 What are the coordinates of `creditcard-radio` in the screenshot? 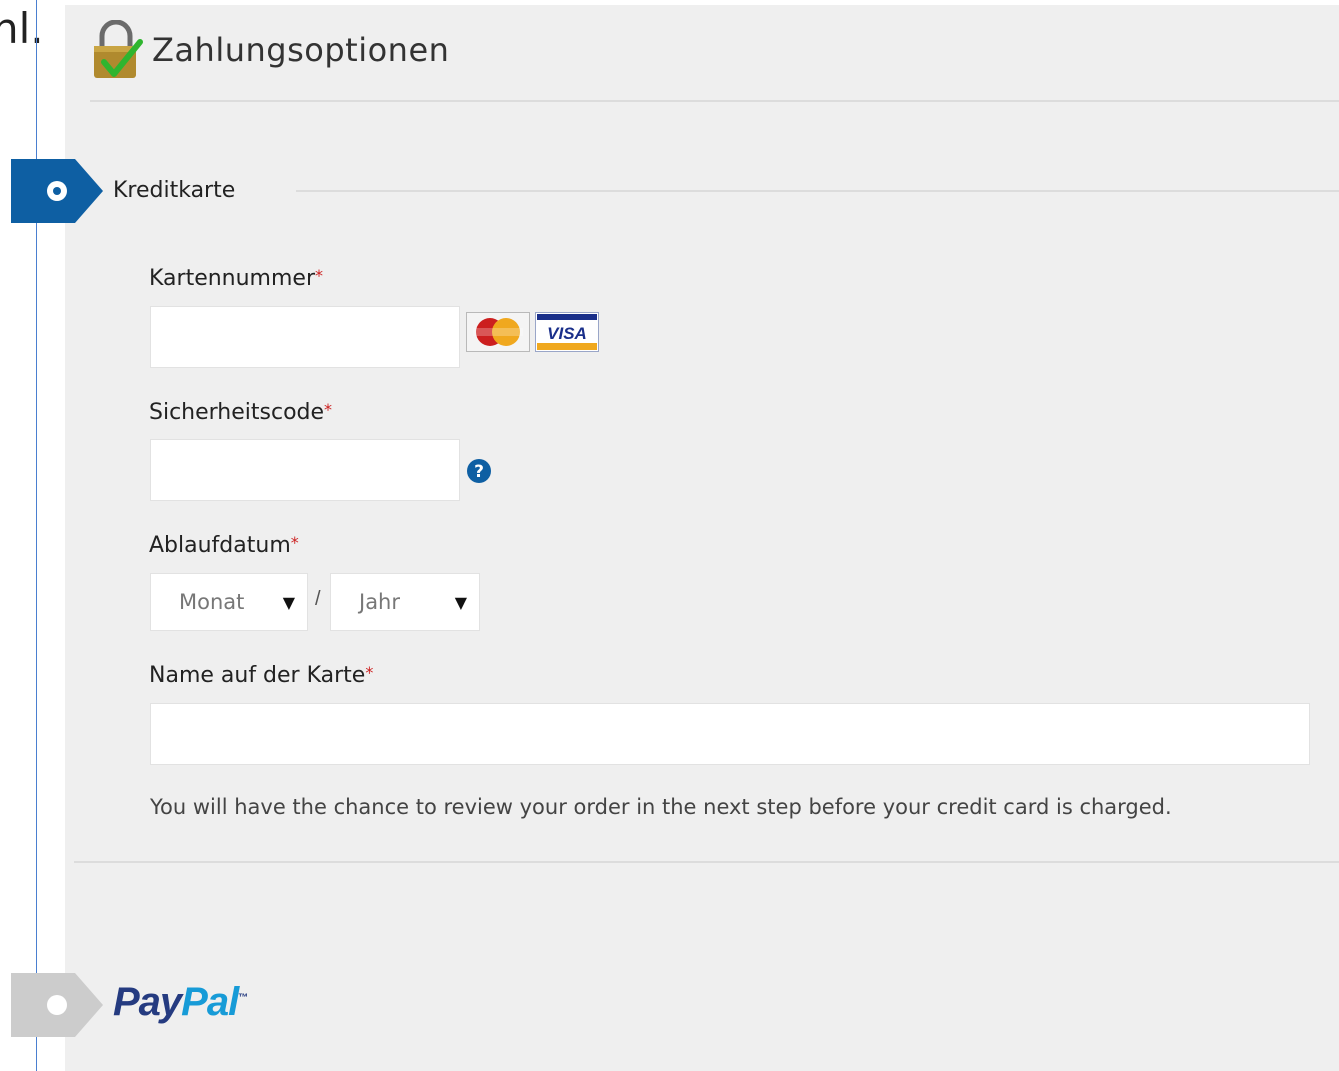 It's located at (57, 191).